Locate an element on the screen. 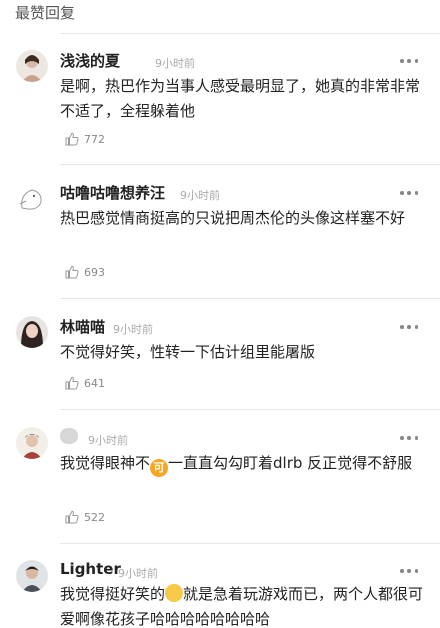 Image resolution: width=440 pixels, height=628 pixels. comment-text-part: 我觉得挺好笑的 is located at coordinates (113, 594).